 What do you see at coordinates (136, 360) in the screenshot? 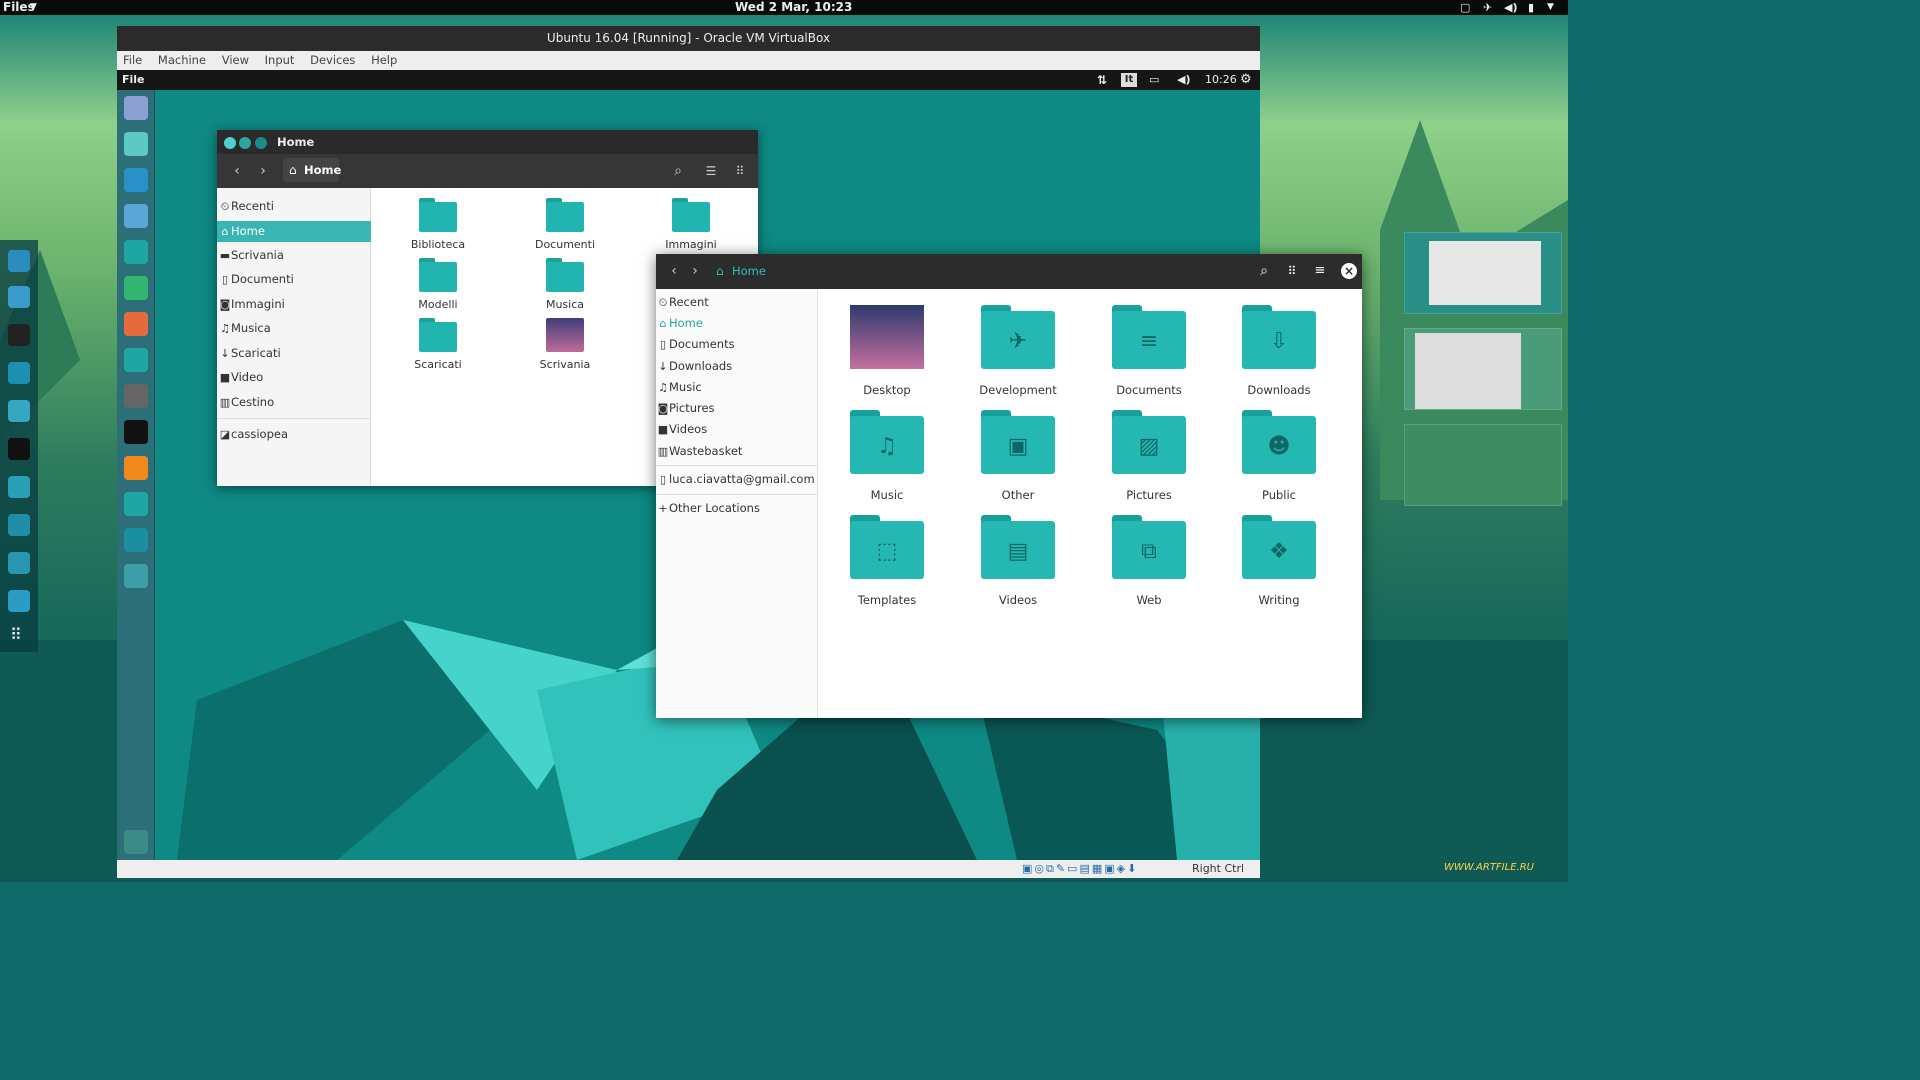
I see `software-center-icon` at bounding box center [136, 360].